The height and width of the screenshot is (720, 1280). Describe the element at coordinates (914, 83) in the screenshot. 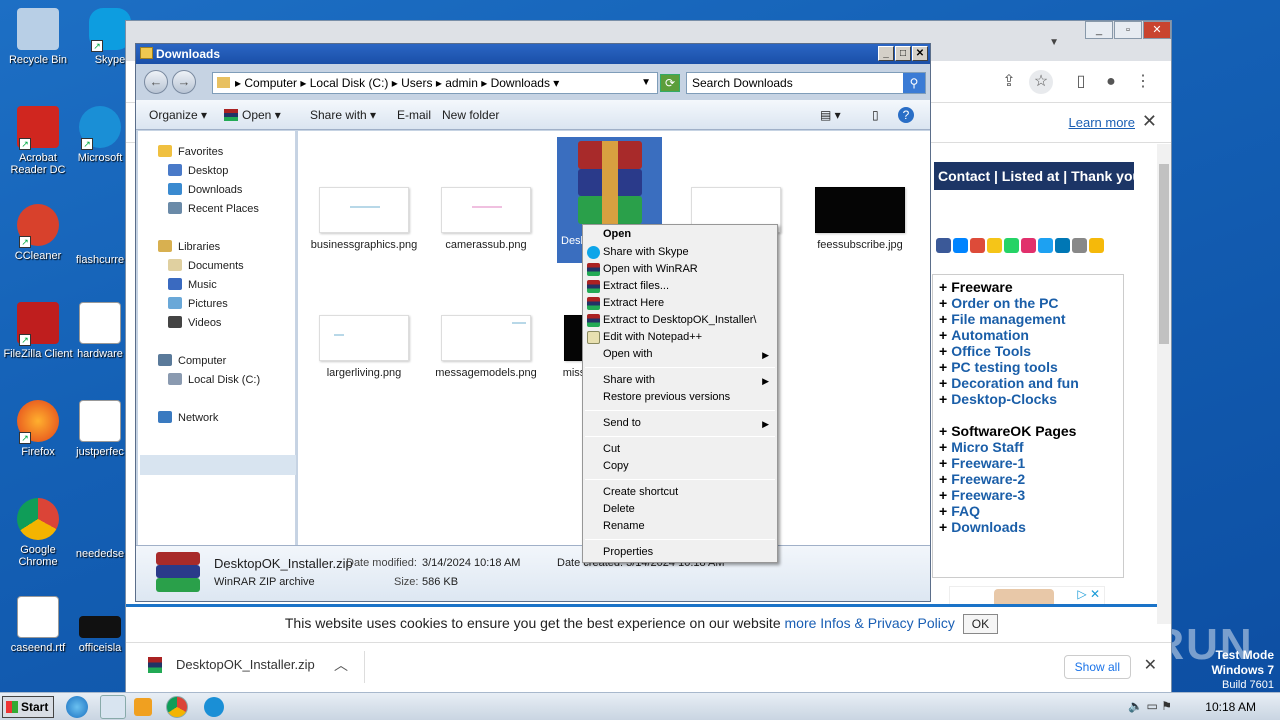

I see `search-icon: ⚲` at that location.